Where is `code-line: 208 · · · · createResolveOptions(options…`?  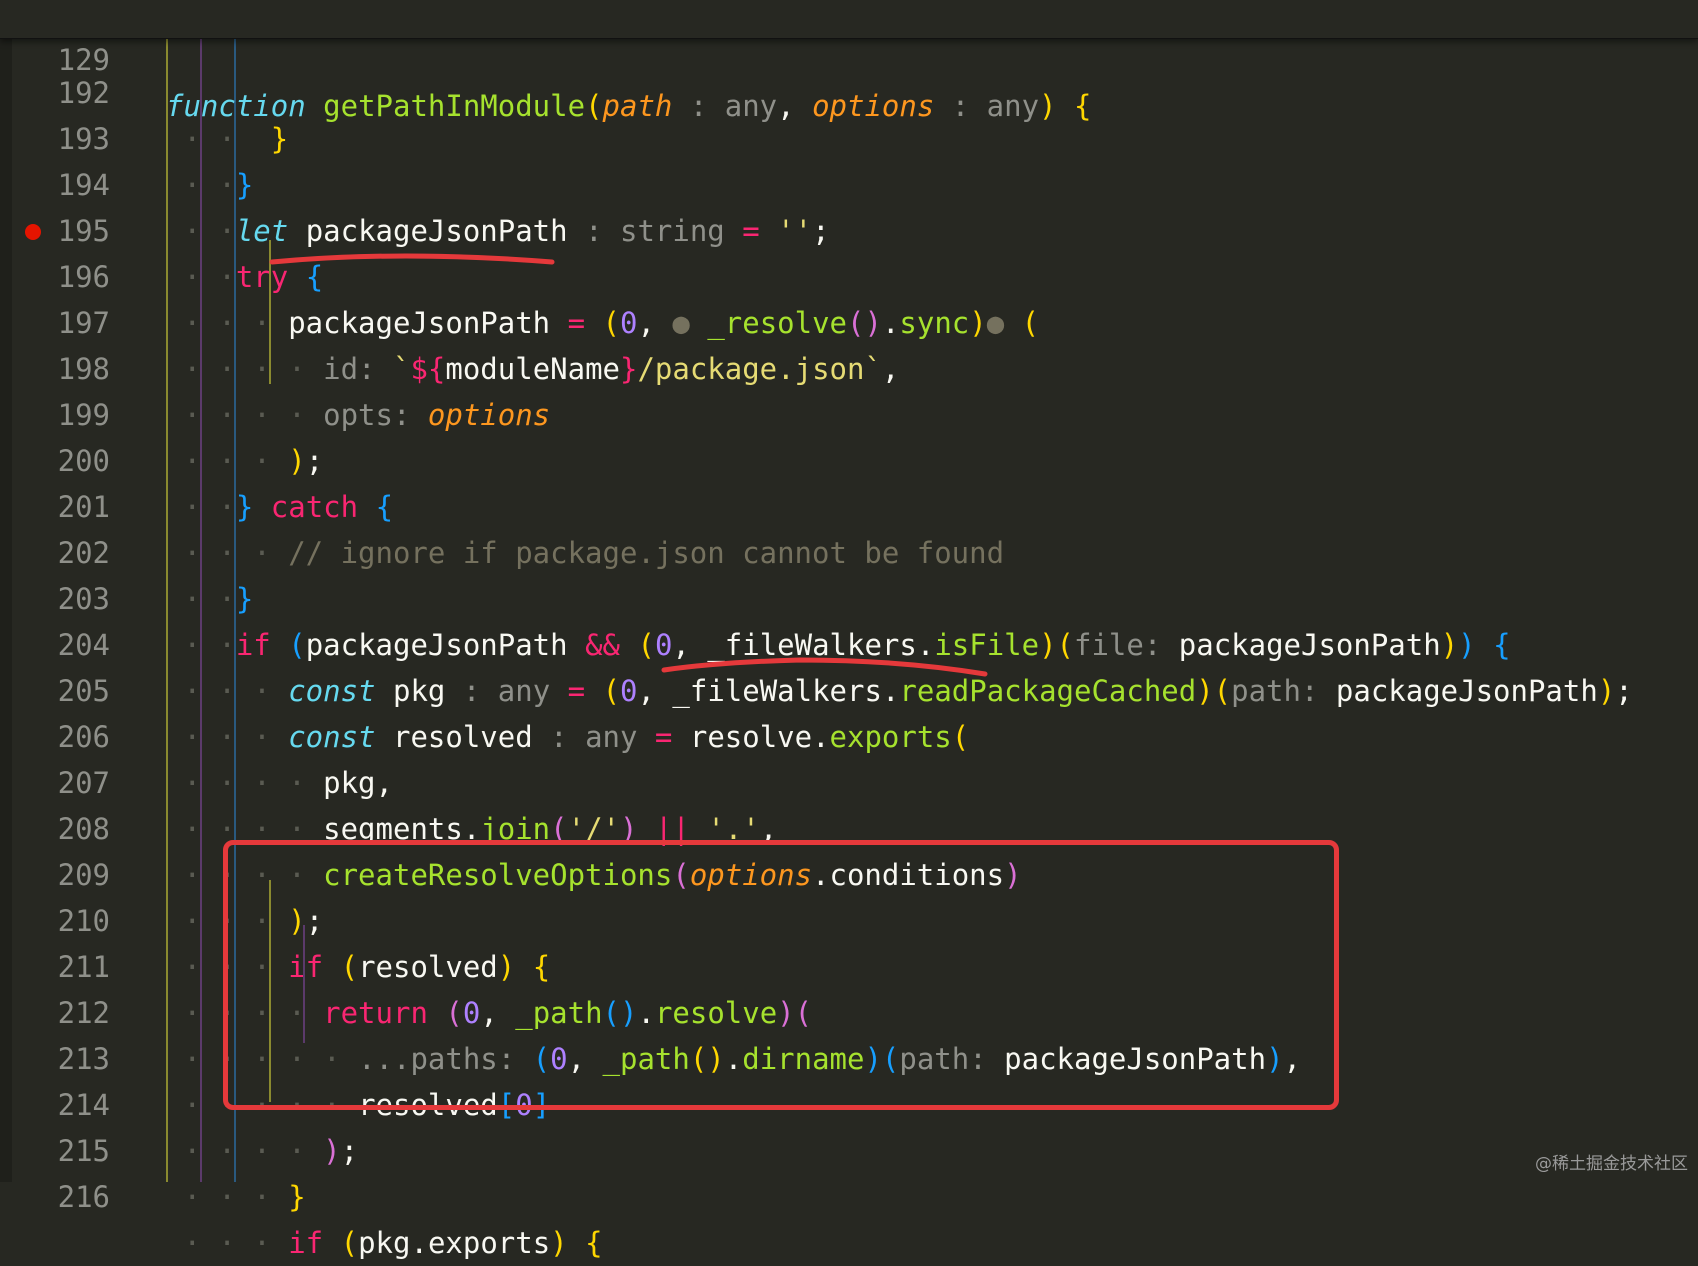
code-line: 208 · · · · createResolveOptions(options… is located at coordinates (849, 826).